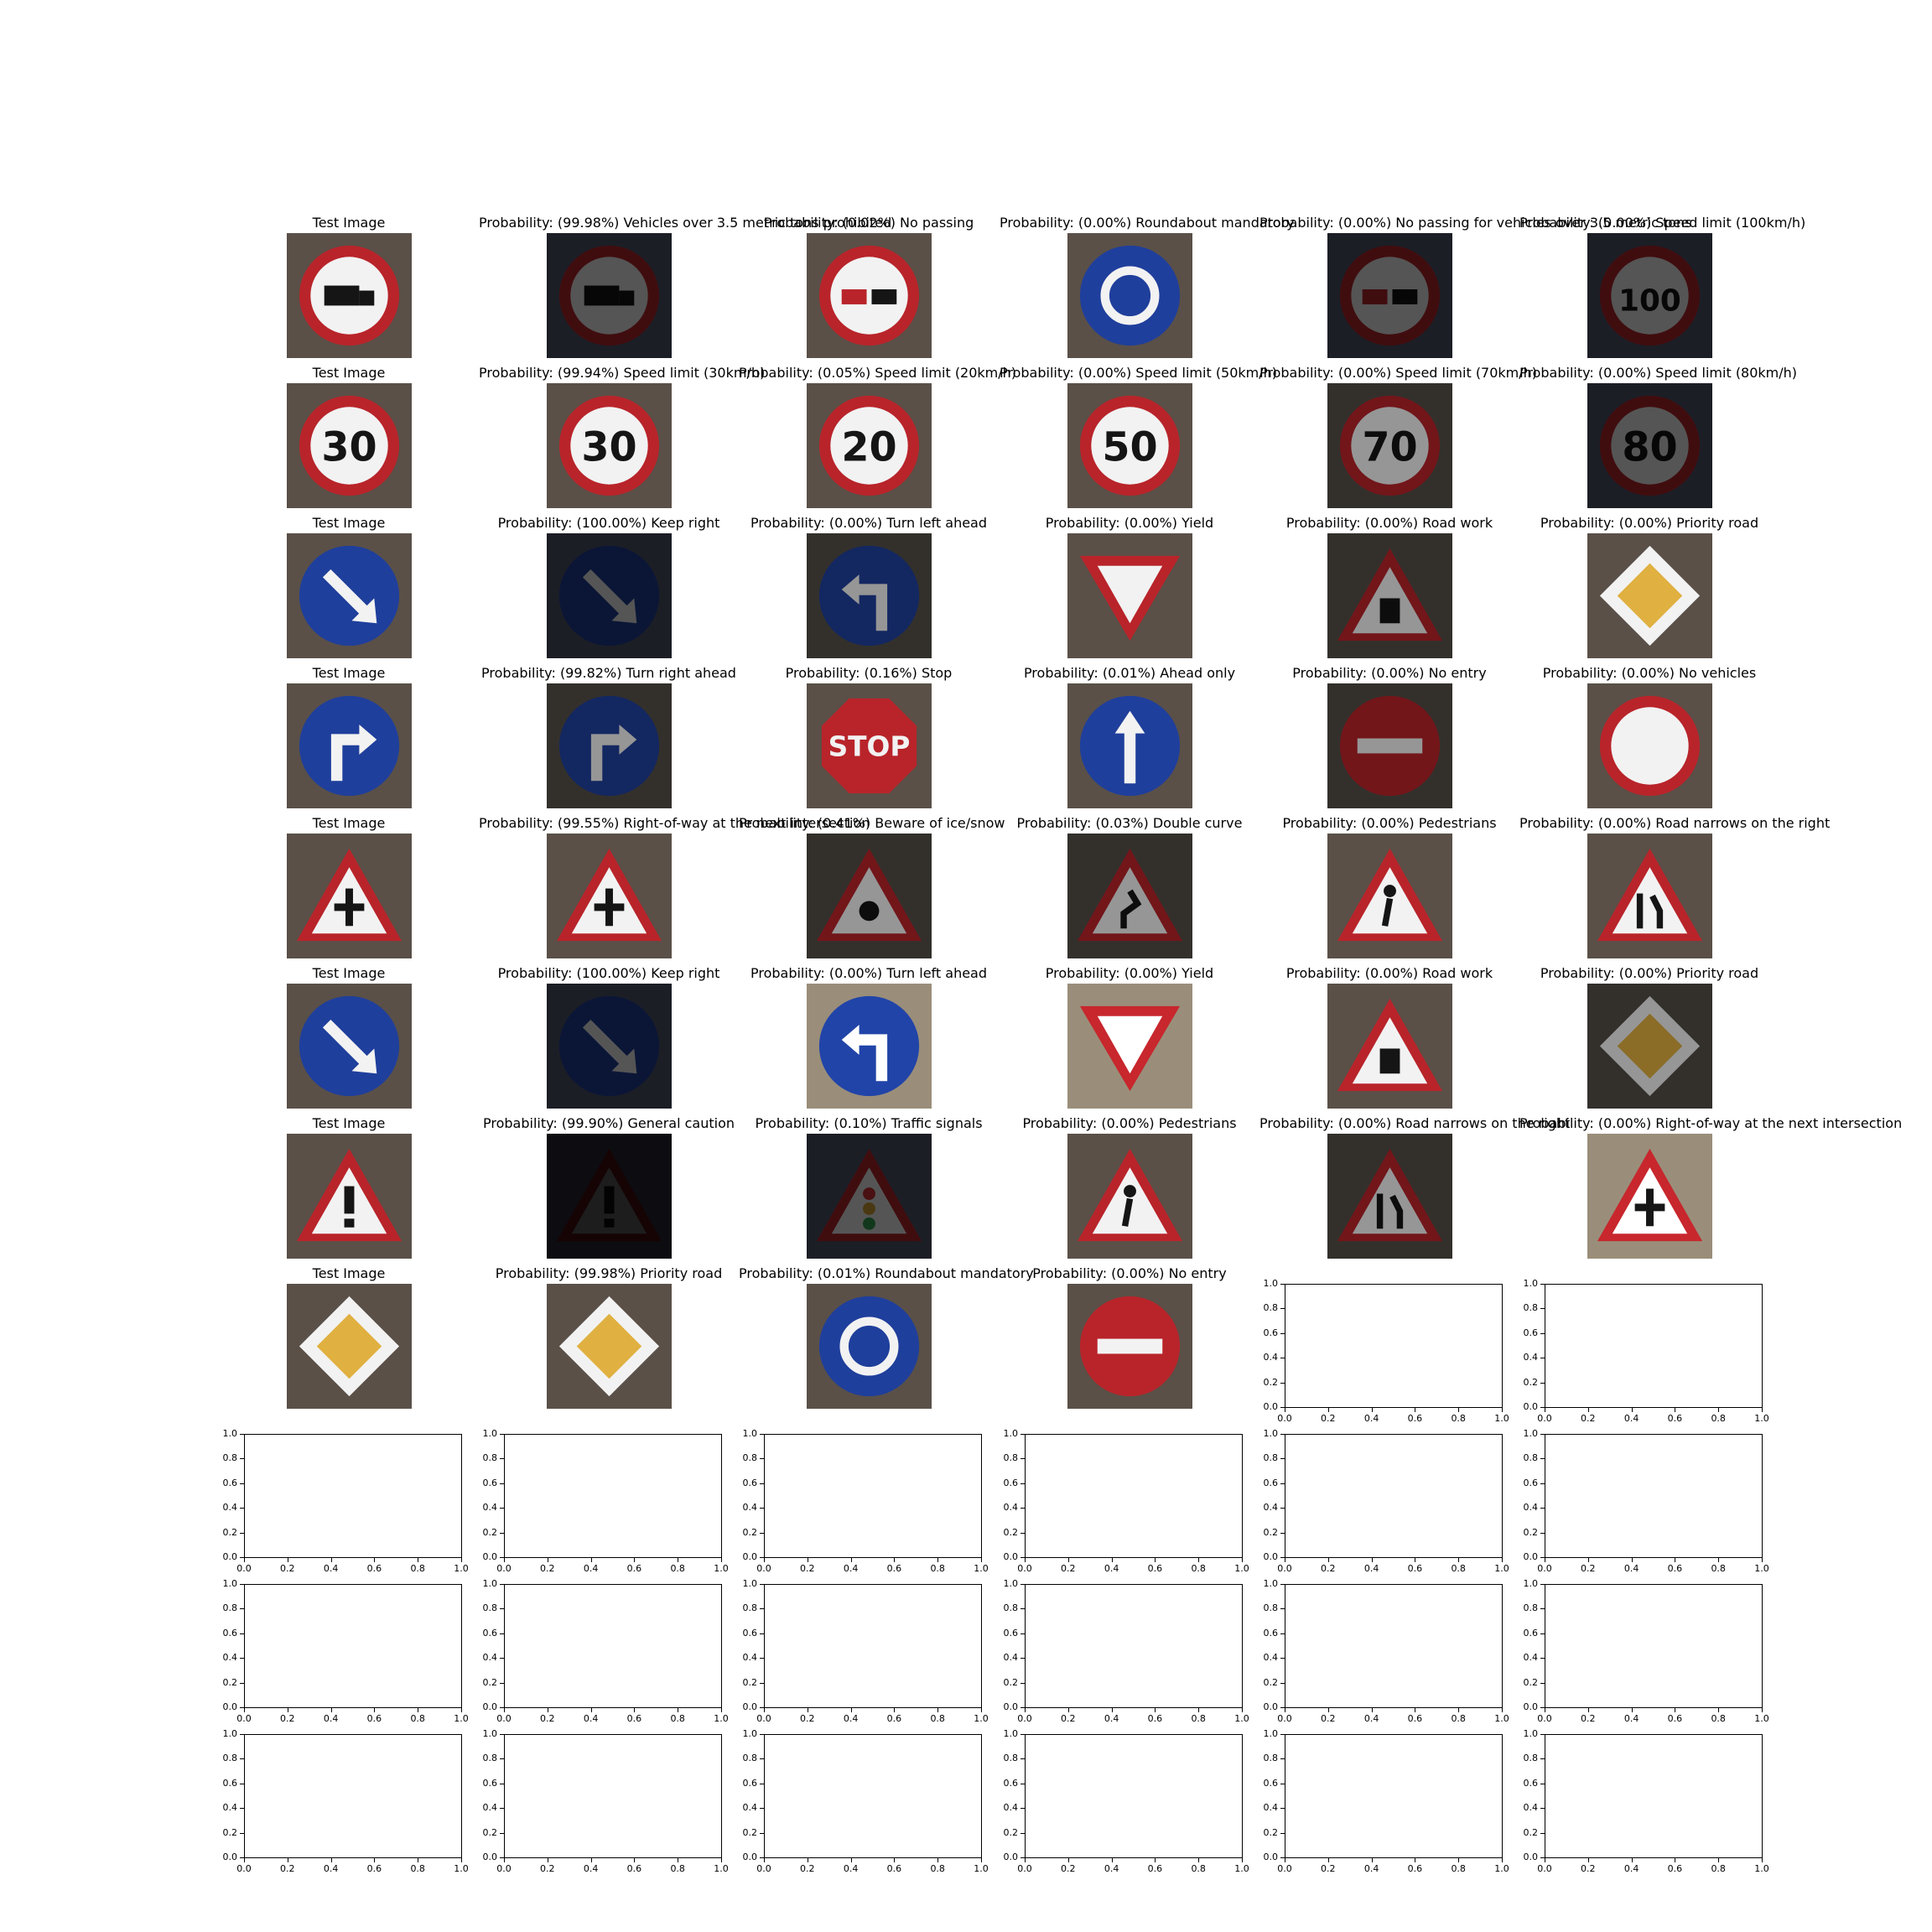 This screenshot has width=1932, height=1932. What do you see at coordinates (869, 673) in the screenshot?
I see `prediction-title: Probability: (0.16%) Stop` at bounding box center [869, 673].